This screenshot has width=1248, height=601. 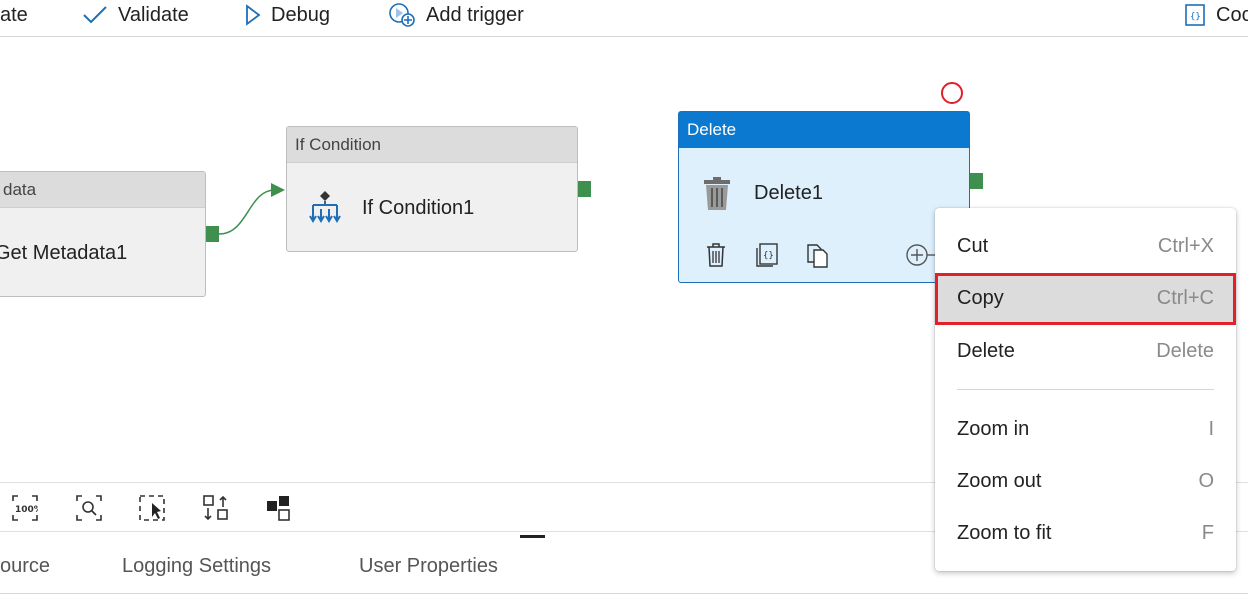 What do you see at coordinates (1085, 247) in the screenshot?
I see `menu-item-cut: Cut Ctrl+X` at bounding box center [1085, 247].